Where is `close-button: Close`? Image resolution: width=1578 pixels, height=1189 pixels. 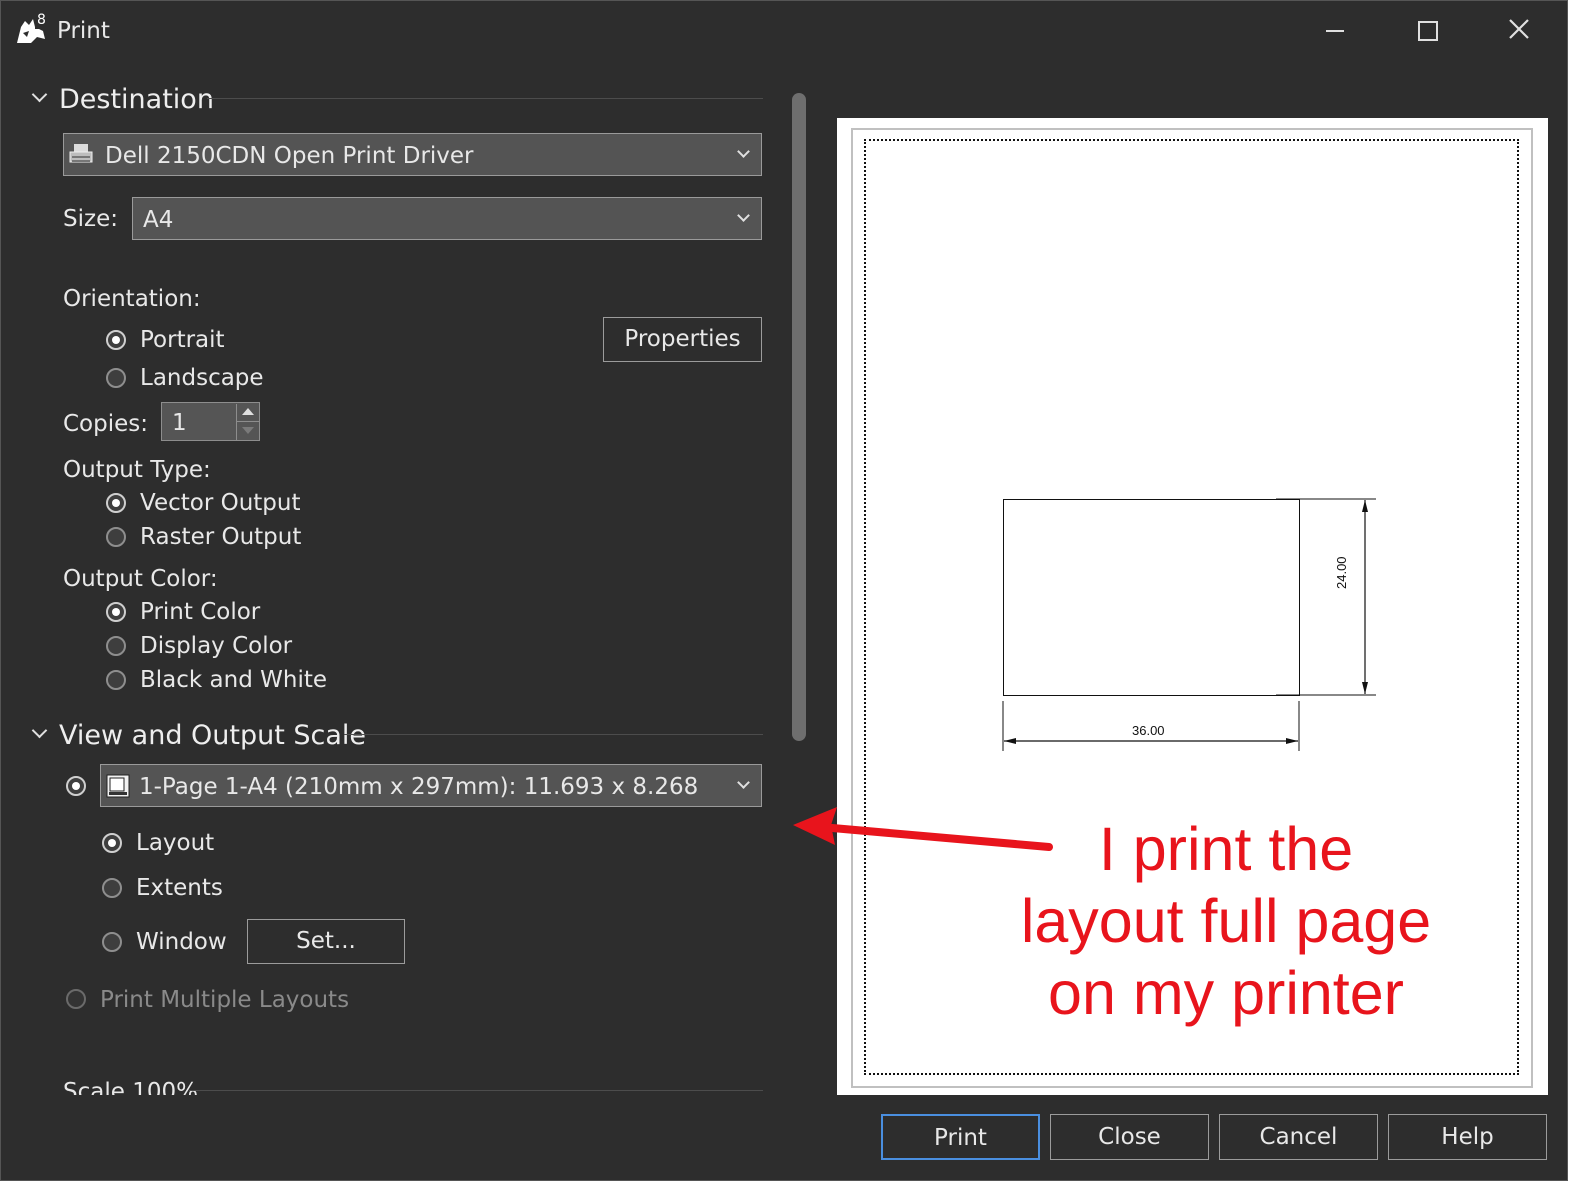
close-button: Close is located at coordinates (1129, 1137).